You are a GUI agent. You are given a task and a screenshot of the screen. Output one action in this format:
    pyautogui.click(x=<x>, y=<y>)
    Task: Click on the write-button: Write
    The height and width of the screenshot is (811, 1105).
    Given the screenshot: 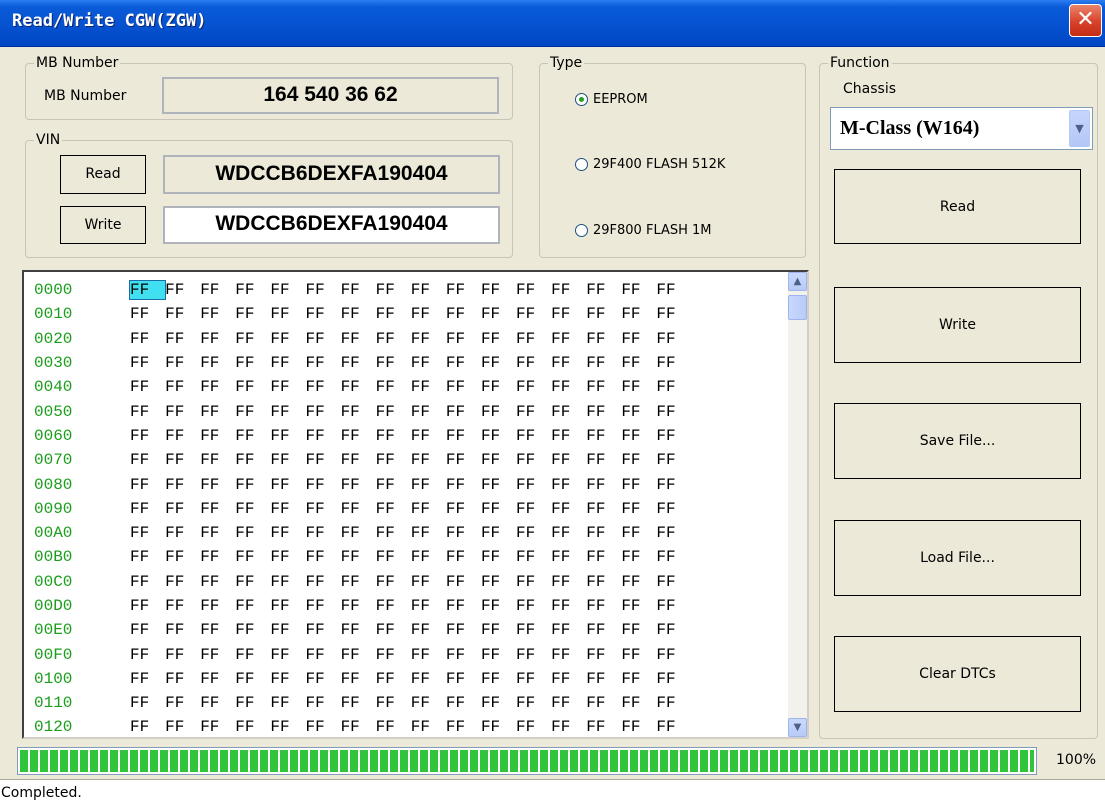 What is the action you would take?
    pyautogui.click(x=957, y=325)
    